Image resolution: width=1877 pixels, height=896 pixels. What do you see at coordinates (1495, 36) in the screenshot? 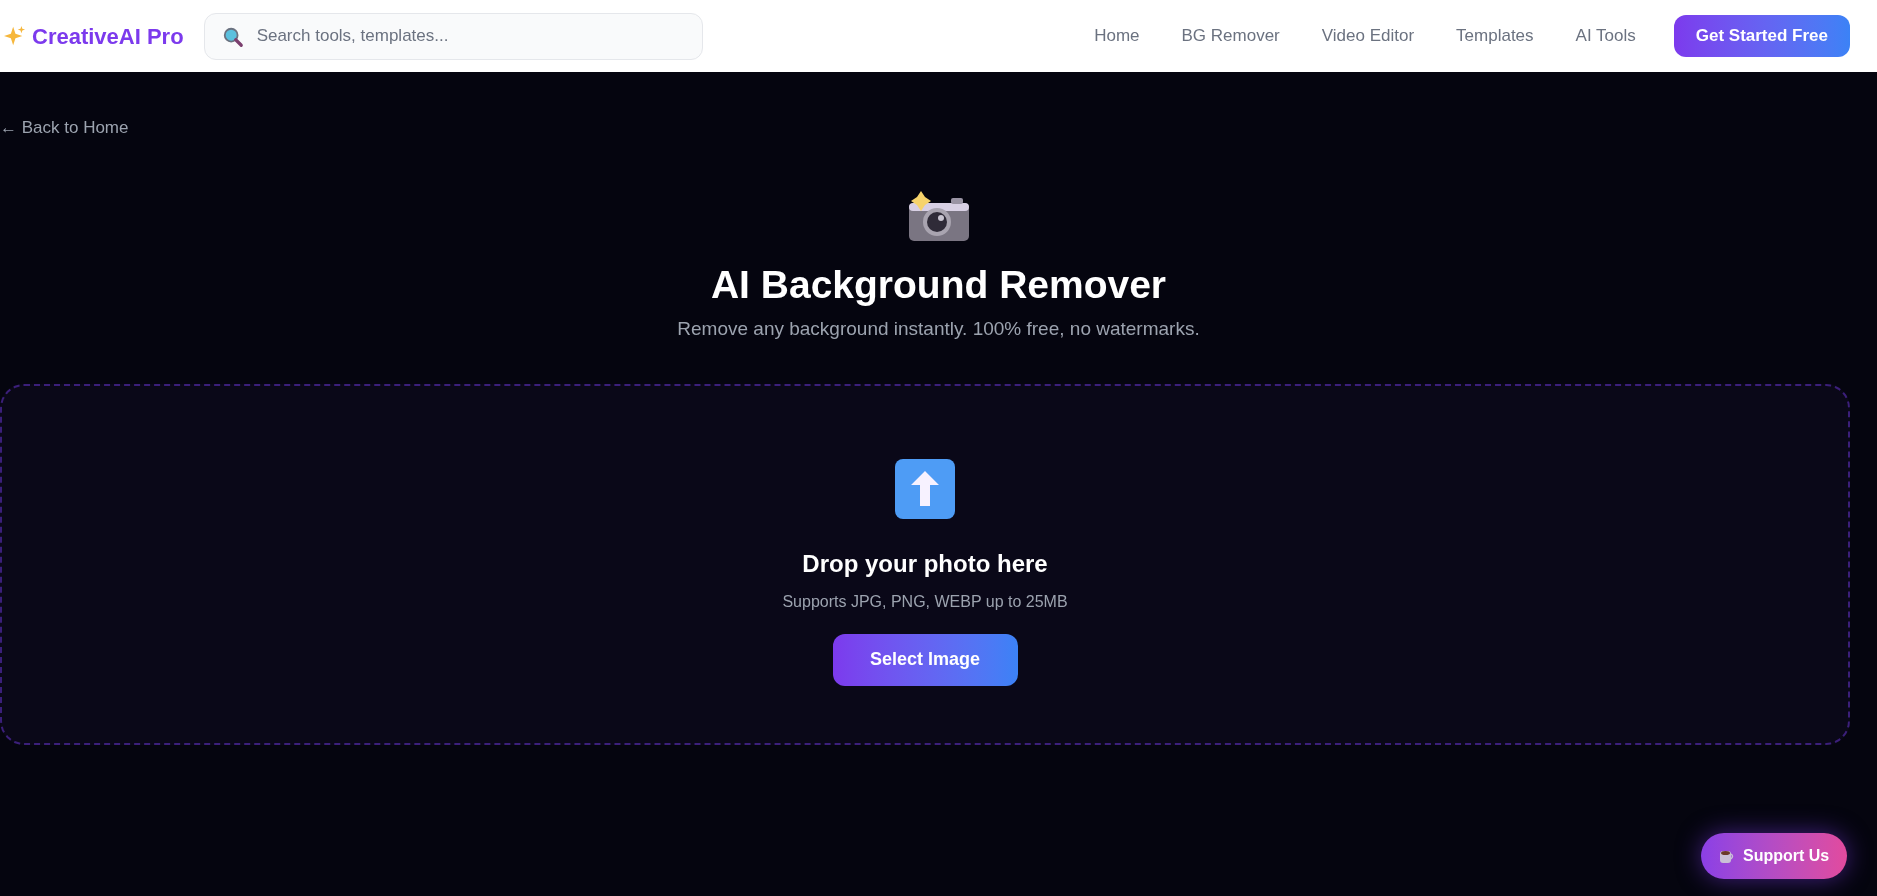
I see `nav-link: Templates` at bounding box center [1495, 36].